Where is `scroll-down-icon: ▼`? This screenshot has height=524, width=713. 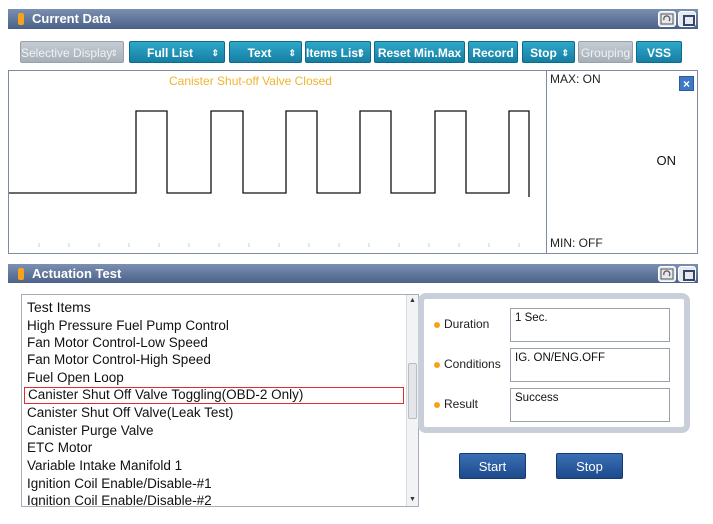
scroll-down-icon: ▼ is located at coordinates (412, 500).